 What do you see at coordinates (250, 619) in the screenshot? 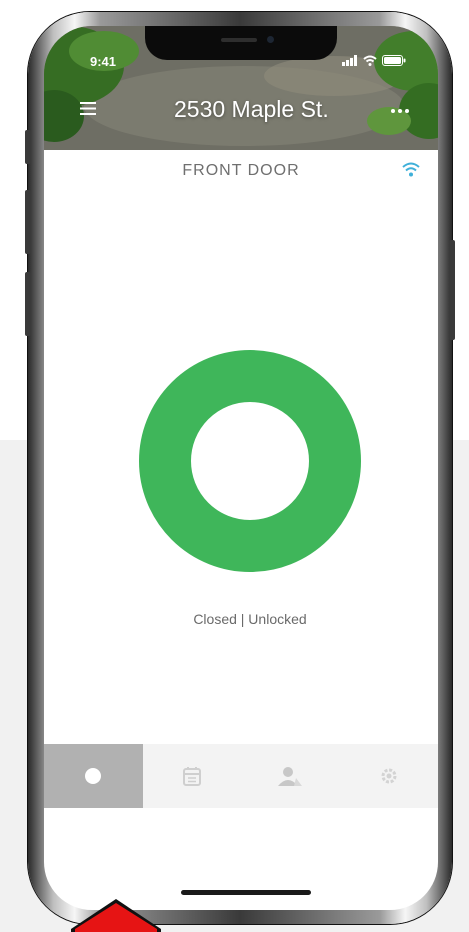
I see `lock-status-text: Closed | Unlocked` at bounding box center [250, 619].